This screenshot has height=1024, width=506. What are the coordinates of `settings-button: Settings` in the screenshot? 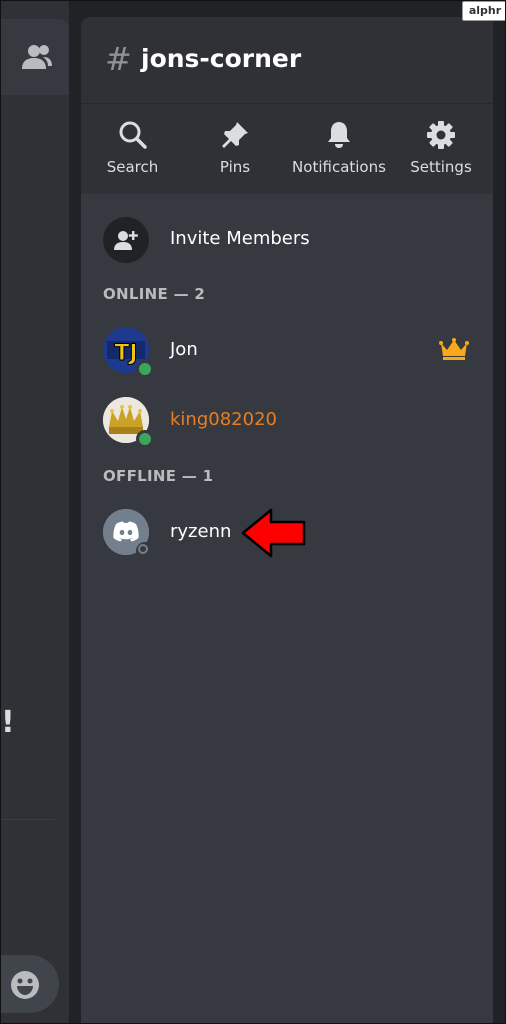 It's located at (441, 148).